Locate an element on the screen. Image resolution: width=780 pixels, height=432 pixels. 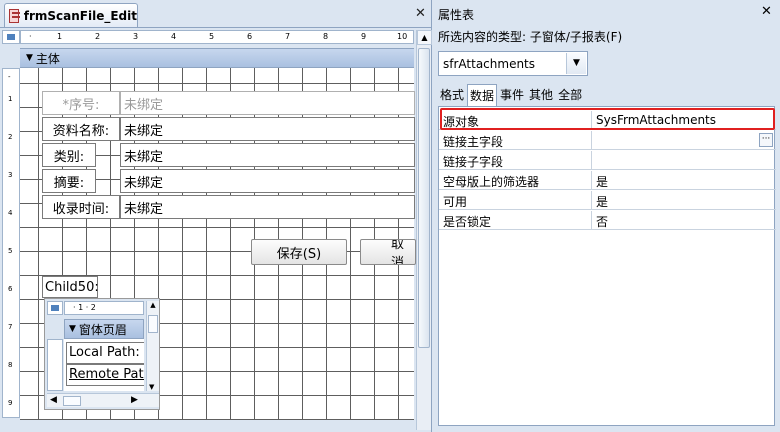
property-row-filter-on-empty-master: 空母版上的筛选器 是 is located at coordinates (607, 180).